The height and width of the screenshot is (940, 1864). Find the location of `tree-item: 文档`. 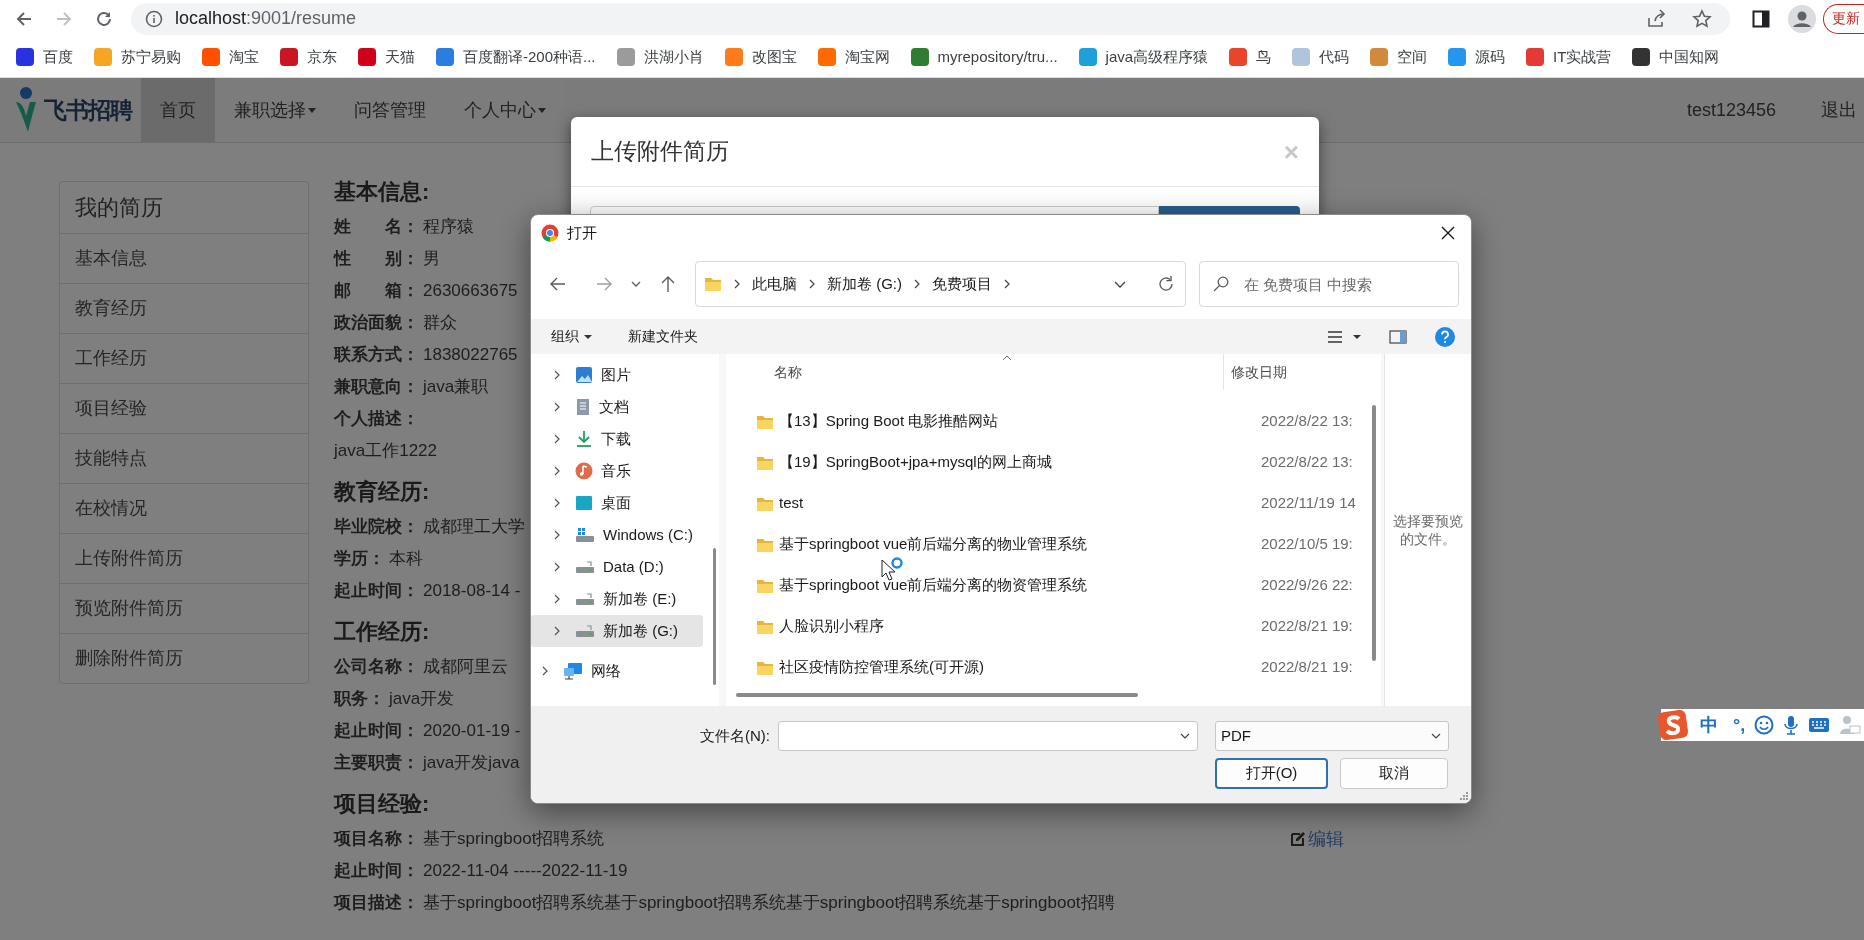

tree-item: 文档 is located at coordinates (617, 407).